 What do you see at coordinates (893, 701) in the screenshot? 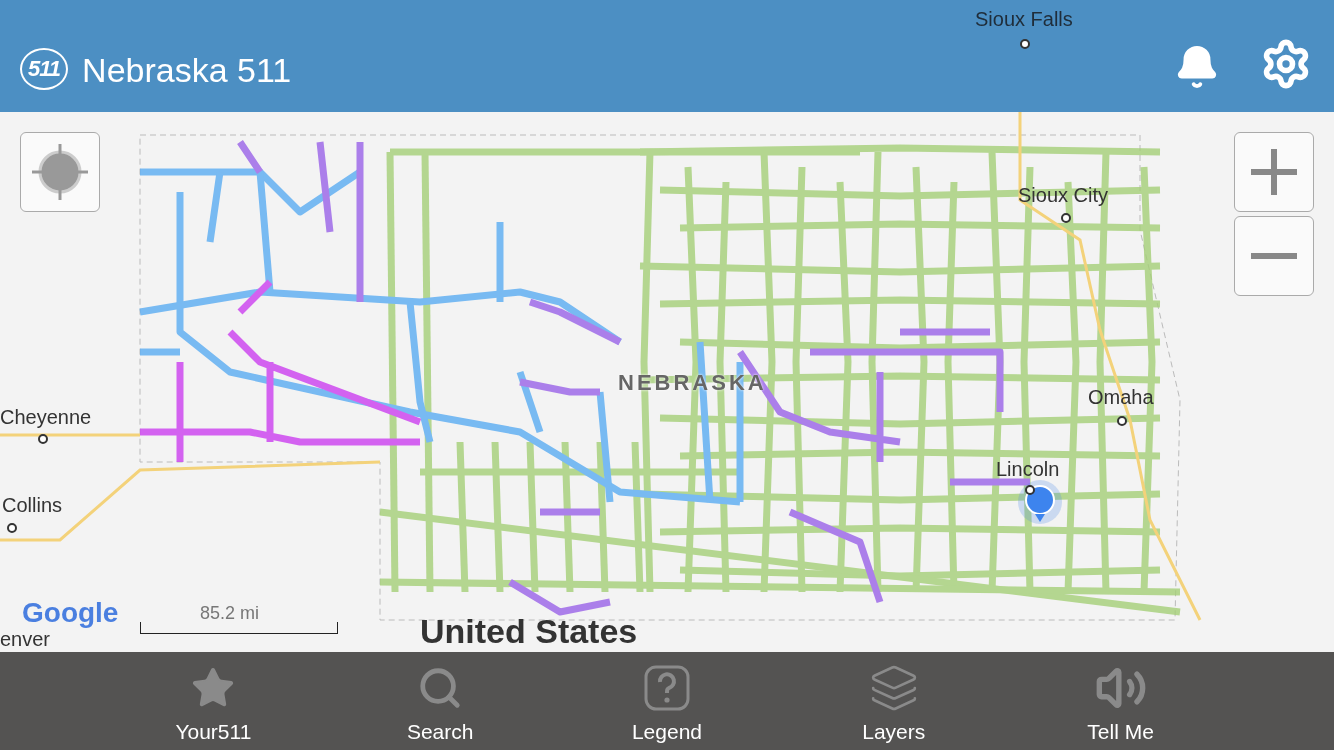
I see `tab-button: Layers` at bounding box center [893, 701].